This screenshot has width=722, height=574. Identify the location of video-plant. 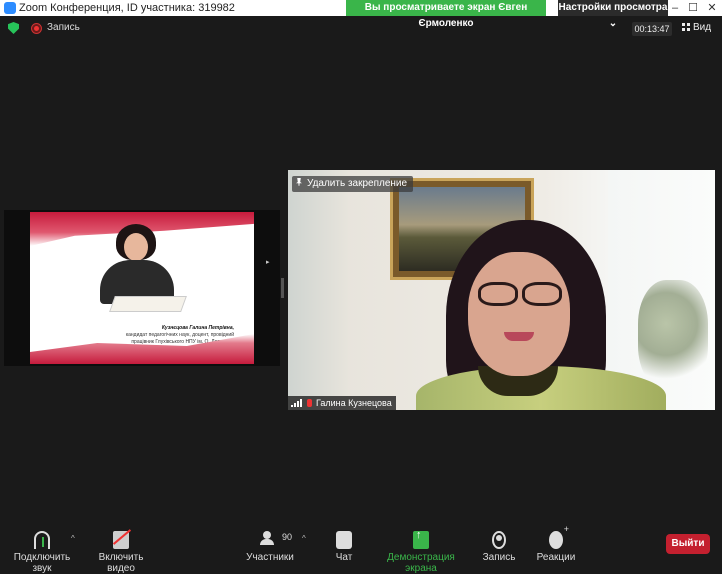
(673, 335).